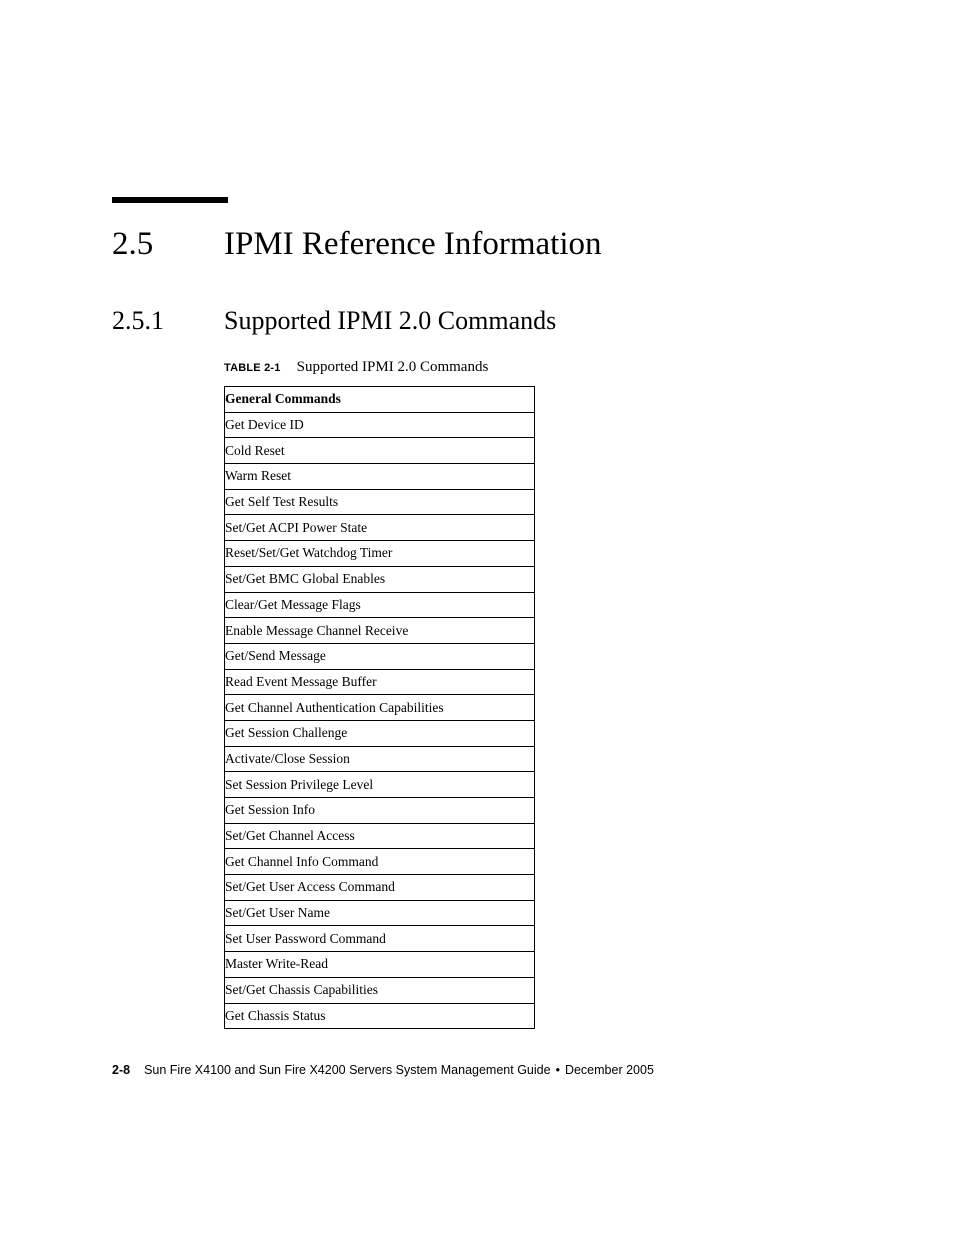 The image size is (954, 1235). I want to click on command-cell: Set/Get User Name, so click(379, 913).